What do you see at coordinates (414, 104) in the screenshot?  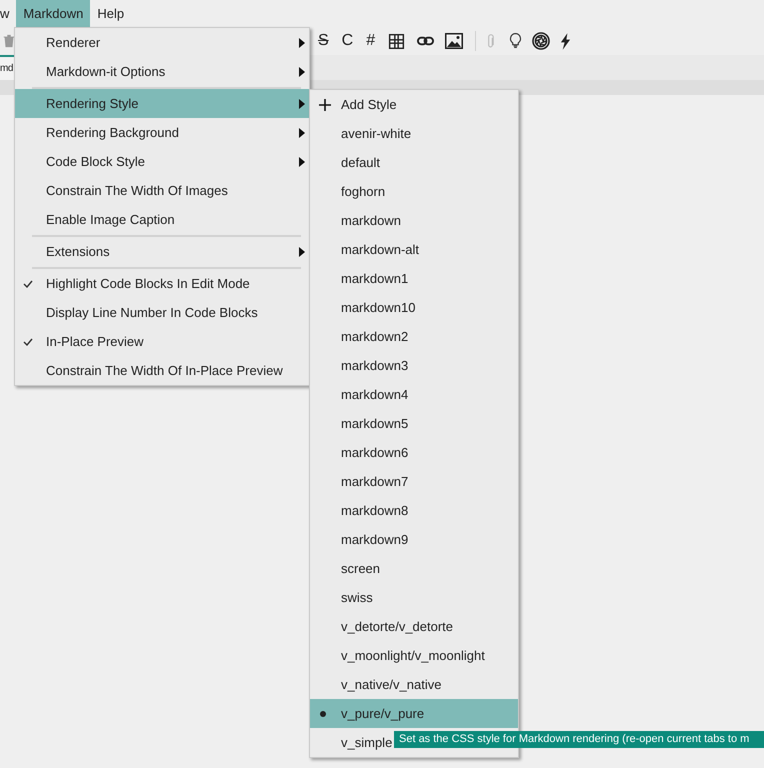 I see `submenu-item: Add Style` at bounding box center [414, 104].